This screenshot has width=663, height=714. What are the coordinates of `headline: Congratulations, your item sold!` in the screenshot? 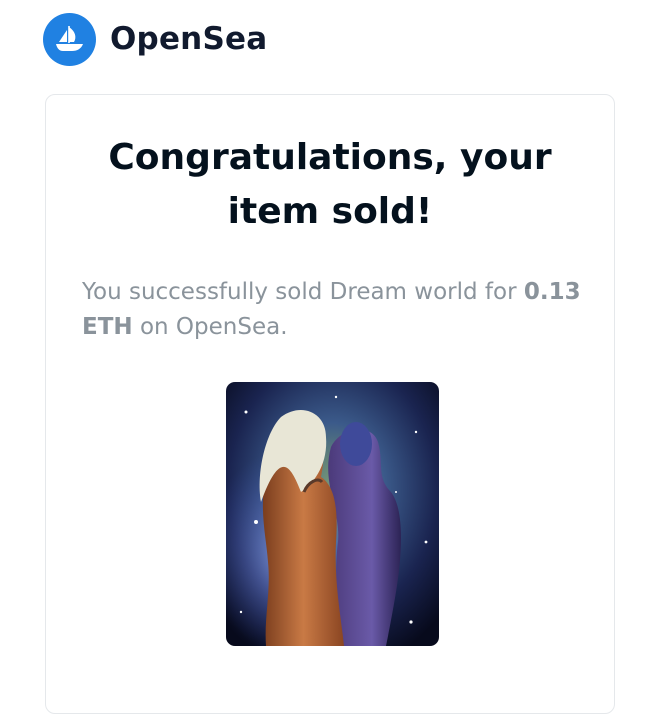 It's located at (330, 185).